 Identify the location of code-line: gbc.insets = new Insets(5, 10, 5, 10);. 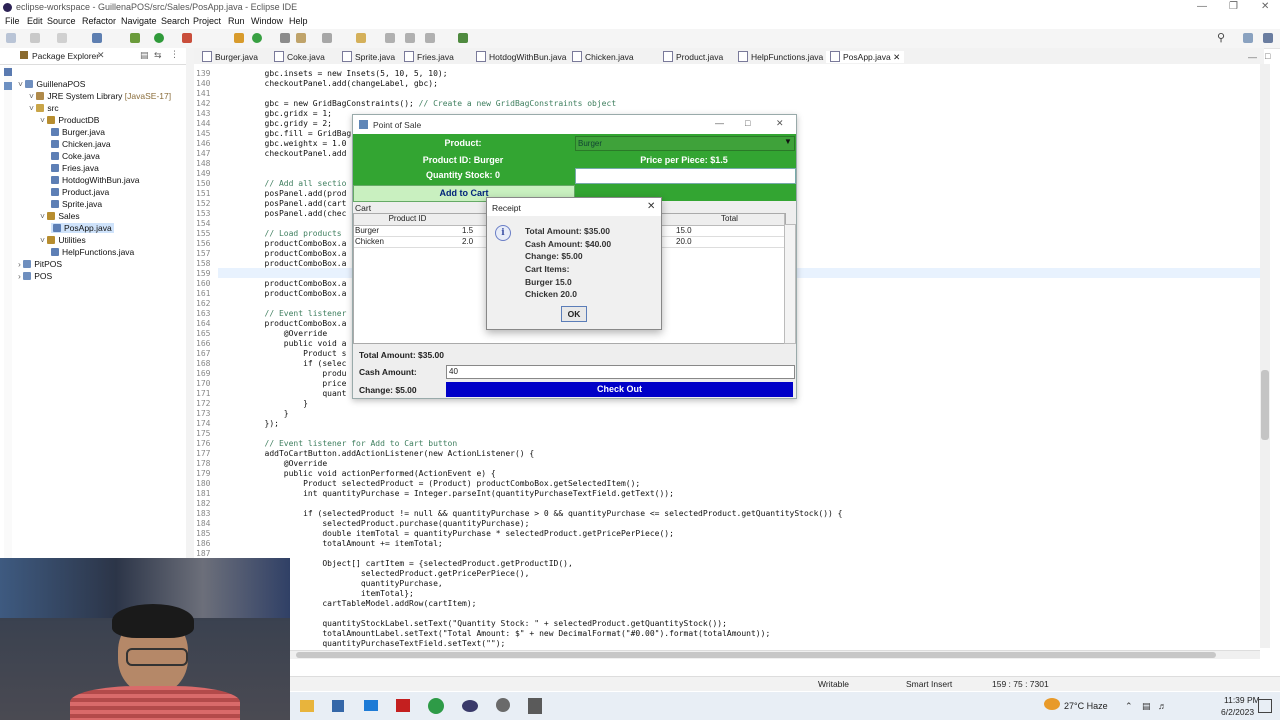
(337, 73).